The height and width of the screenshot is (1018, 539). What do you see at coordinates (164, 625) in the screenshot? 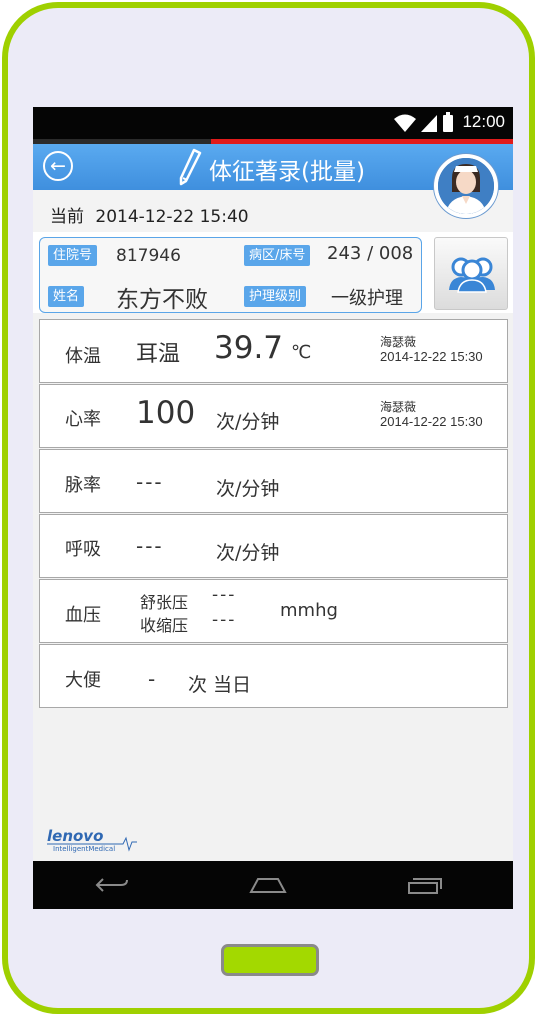
I see `systolic-label: 收缩压` at bounding box center [164, 625].